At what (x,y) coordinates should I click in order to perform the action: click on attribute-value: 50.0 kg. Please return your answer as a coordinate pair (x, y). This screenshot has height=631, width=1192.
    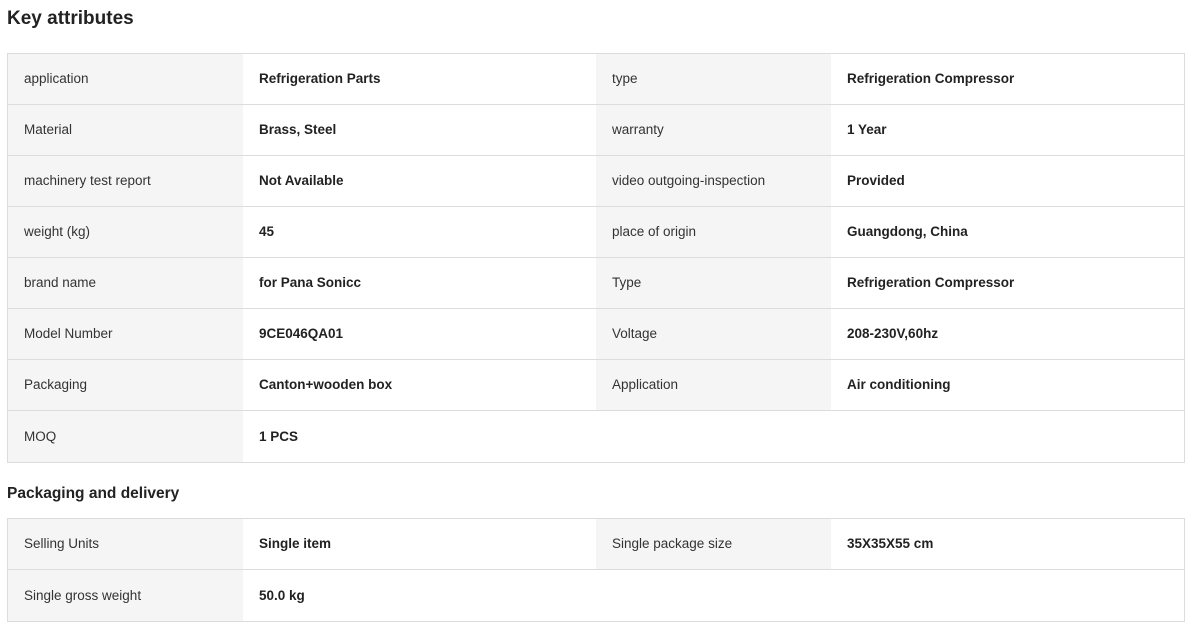
    Looking at the image, I should click on (419, 595).